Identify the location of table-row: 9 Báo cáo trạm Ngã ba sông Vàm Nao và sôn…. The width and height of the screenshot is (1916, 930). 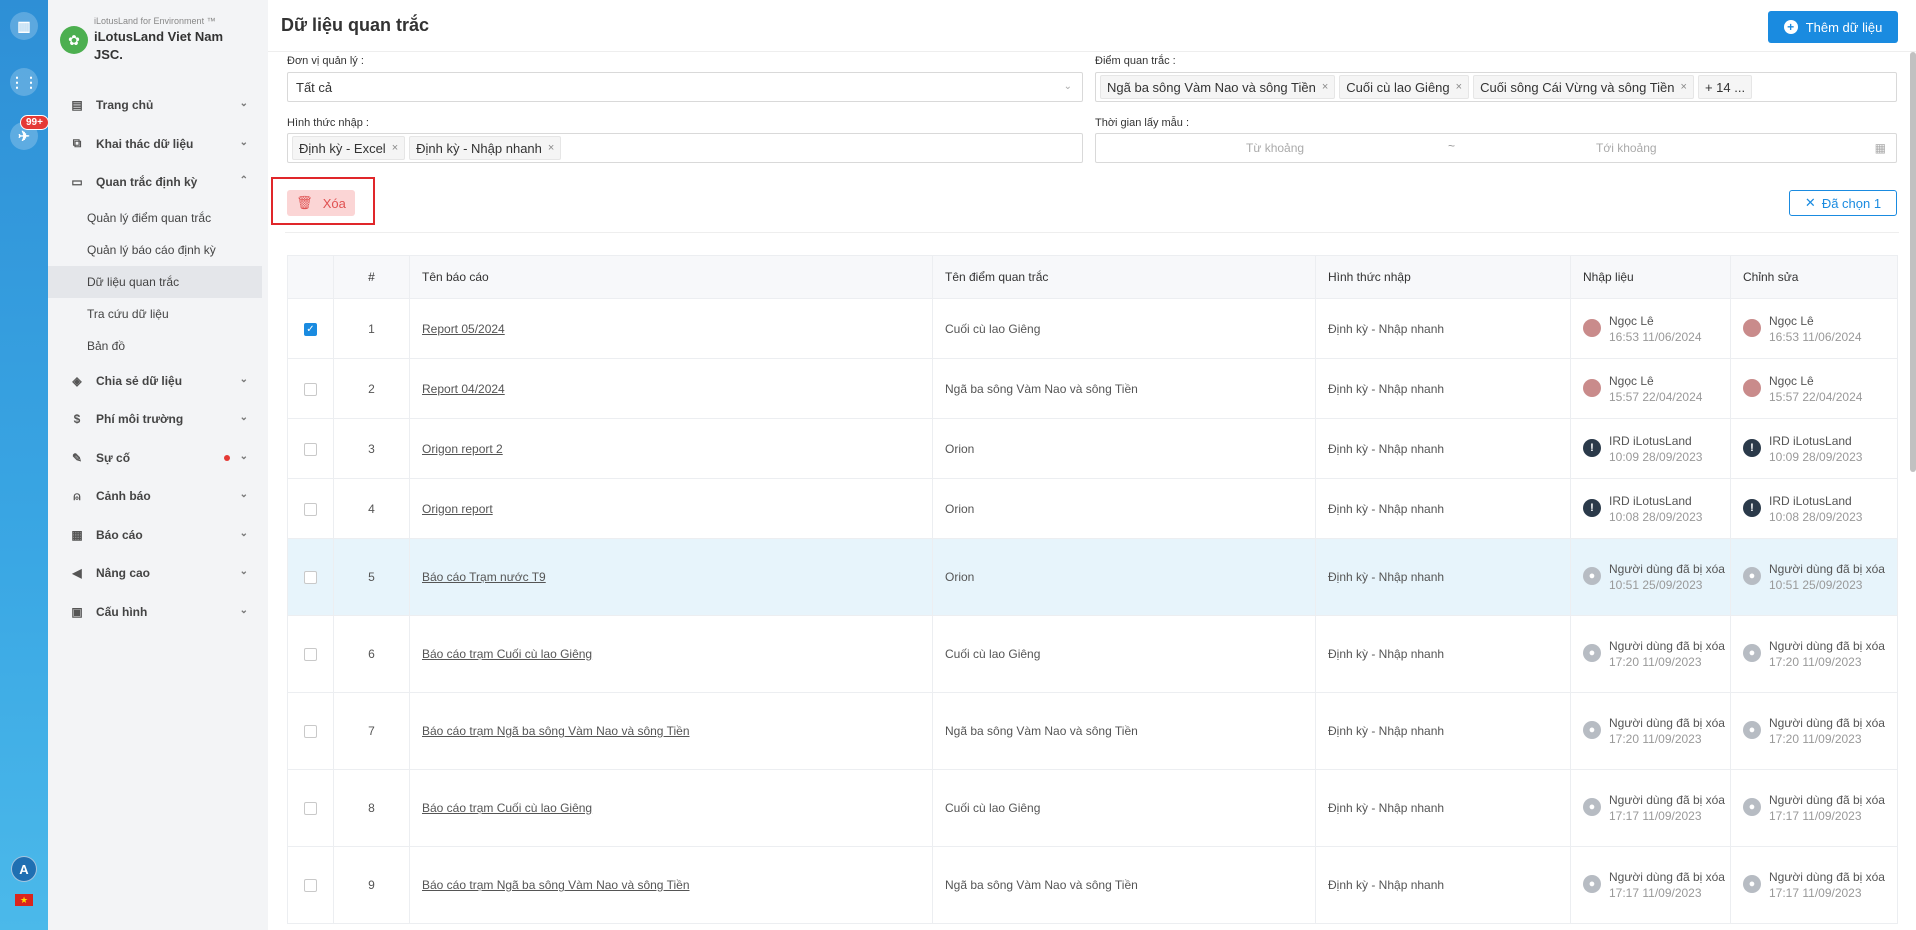
(1092, 885).